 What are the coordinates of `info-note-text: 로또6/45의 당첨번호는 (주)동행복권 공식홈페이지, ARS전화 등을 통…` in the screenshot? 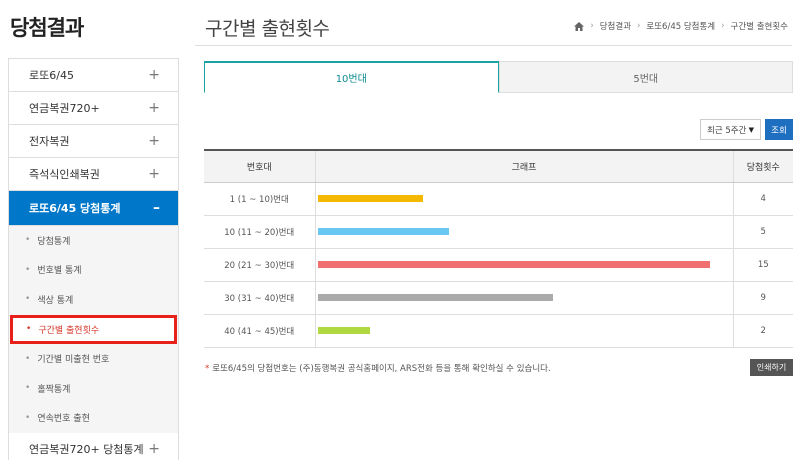 It's located at (381, 369).